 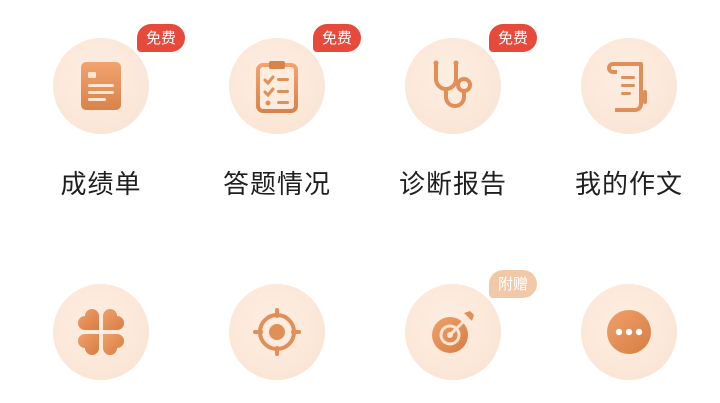 I want to click on grid-item-apps, so click(x=101, y=332).